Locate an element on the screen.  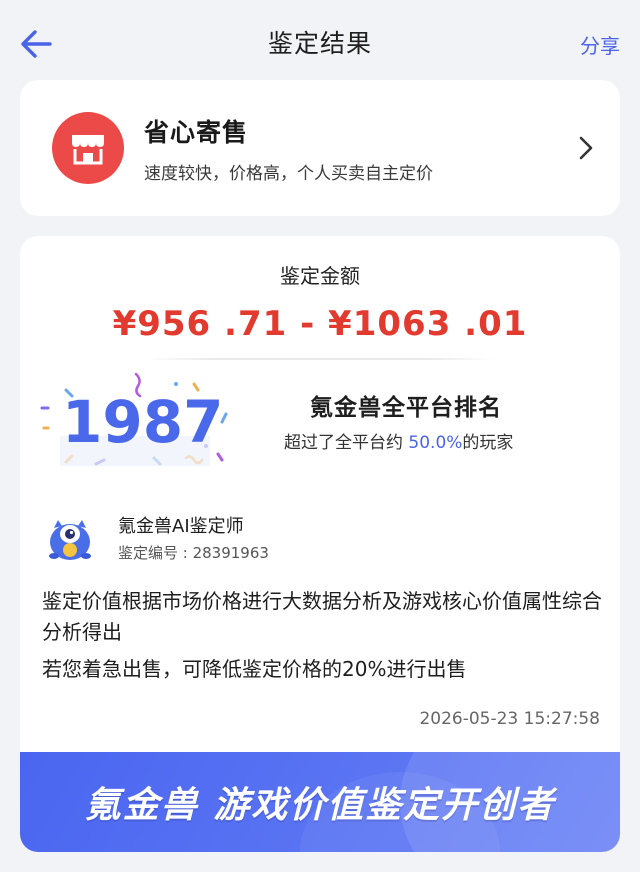
consign-card: 省心寄售 速度较快，价格高，个人买卖自主定价 is located at coordinates (320, 148).